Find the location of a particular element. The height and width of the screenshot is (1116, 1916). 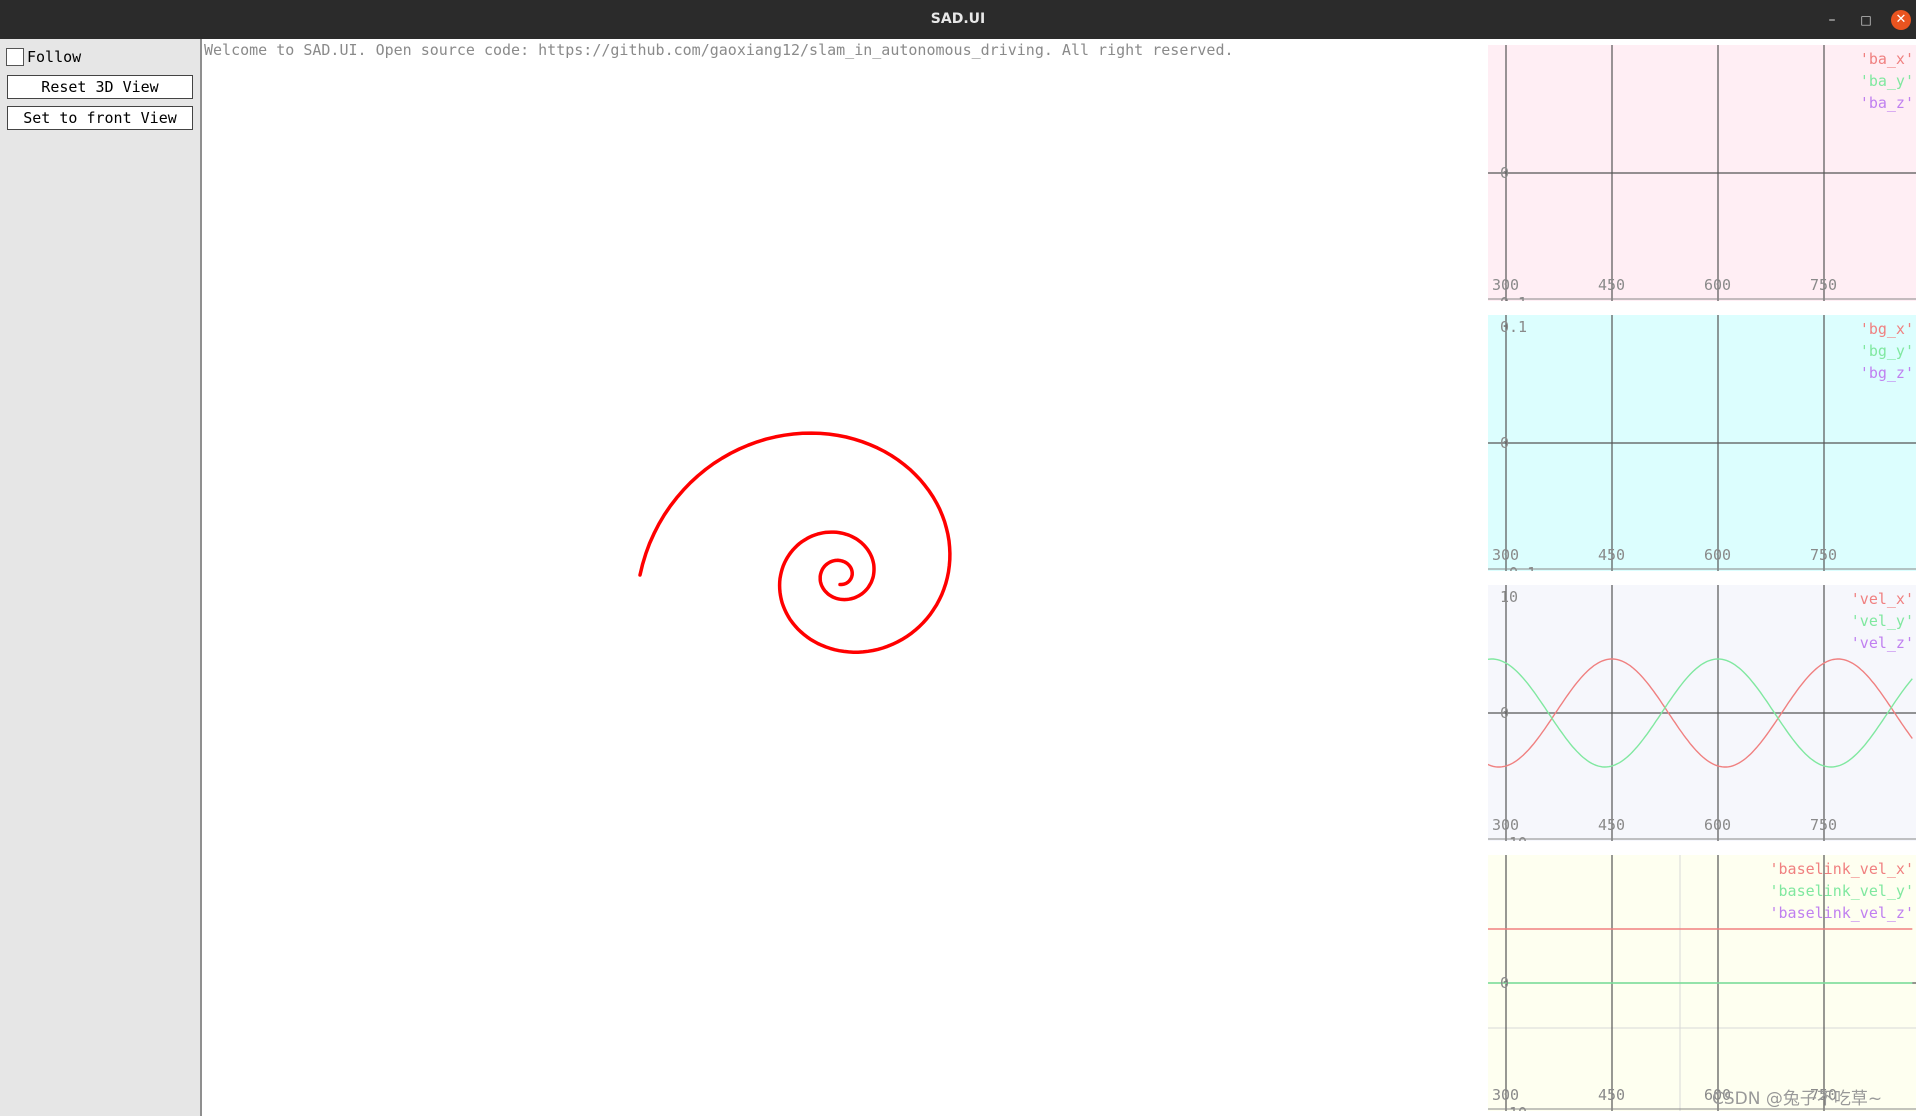

watermark: CSDN @兔子不吃草~ is located at coordinates (1797, 1099).